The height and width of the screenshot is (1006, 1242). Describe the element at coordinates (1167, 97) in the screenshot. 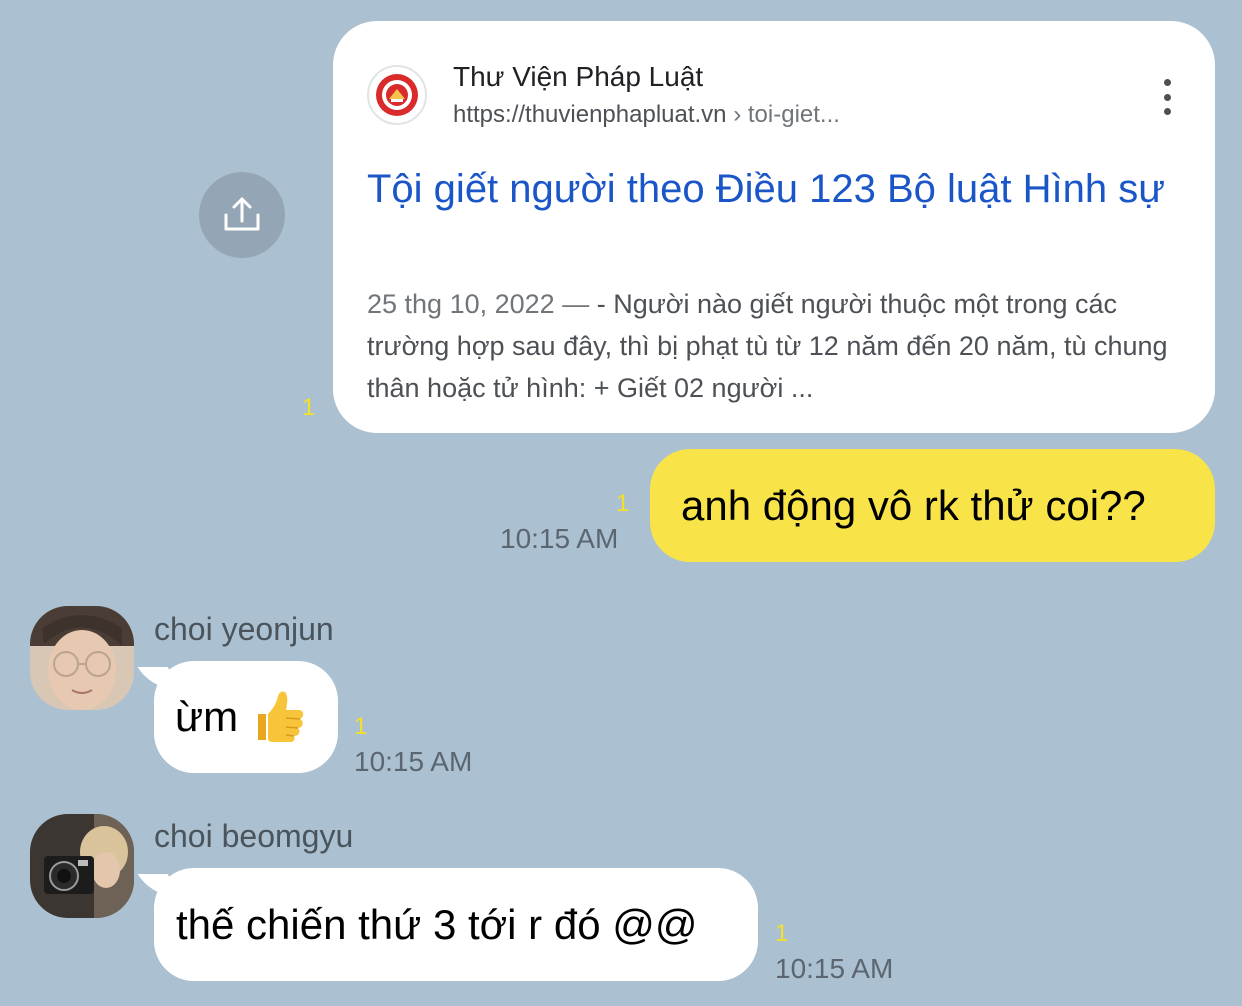

I see `more-vertical-icon` at that location.